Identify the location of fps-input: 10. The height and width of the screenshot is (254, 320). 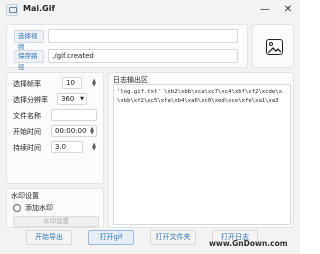
(72, 83).